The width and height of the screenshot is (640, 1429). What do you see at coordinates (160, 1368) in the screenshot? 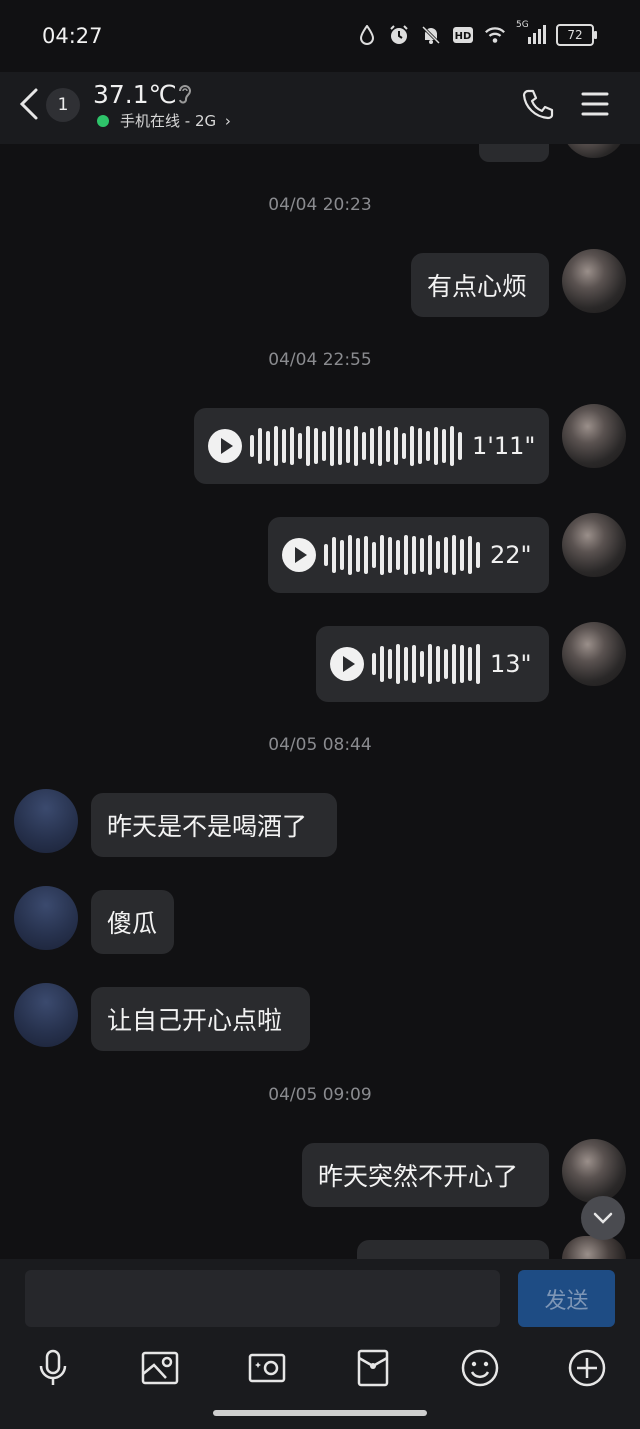
I see `image-icon` at bounding box center [160, 1368].